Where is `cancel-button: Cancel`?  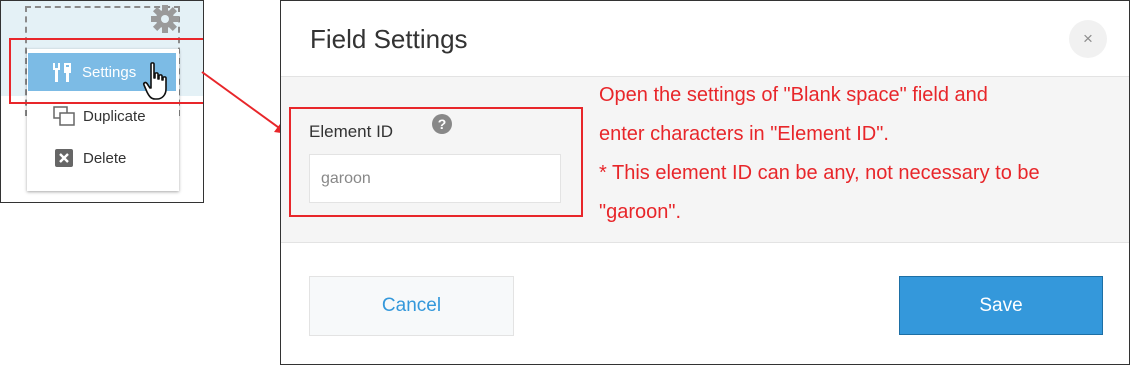 cancel-button: Cancel is located at coordinates (411, 306).